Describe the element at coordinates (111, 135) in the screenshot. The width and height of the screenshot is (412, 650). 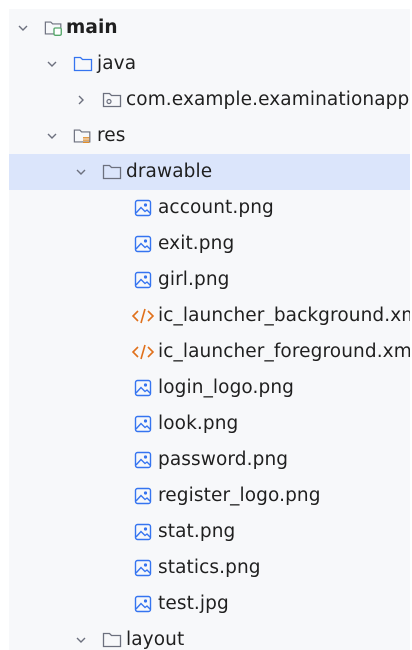
I see `tree-node-label: res` at that location.